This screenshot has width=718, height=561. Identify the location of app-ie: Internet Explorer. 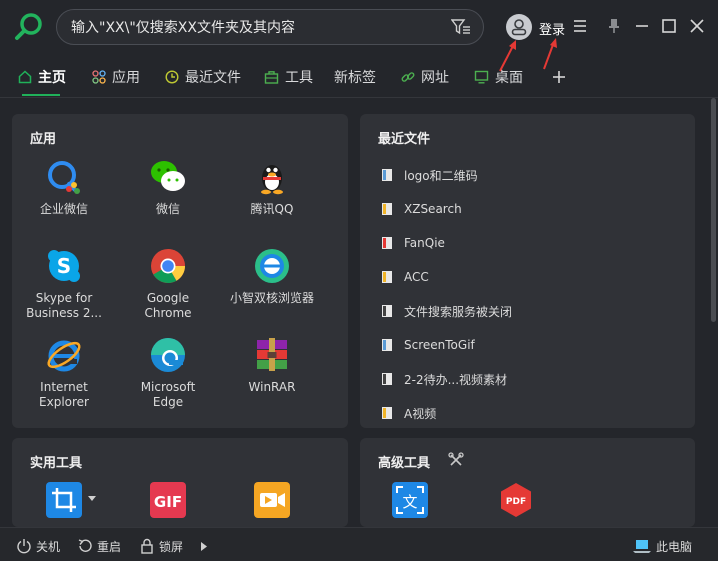
(64, 373).